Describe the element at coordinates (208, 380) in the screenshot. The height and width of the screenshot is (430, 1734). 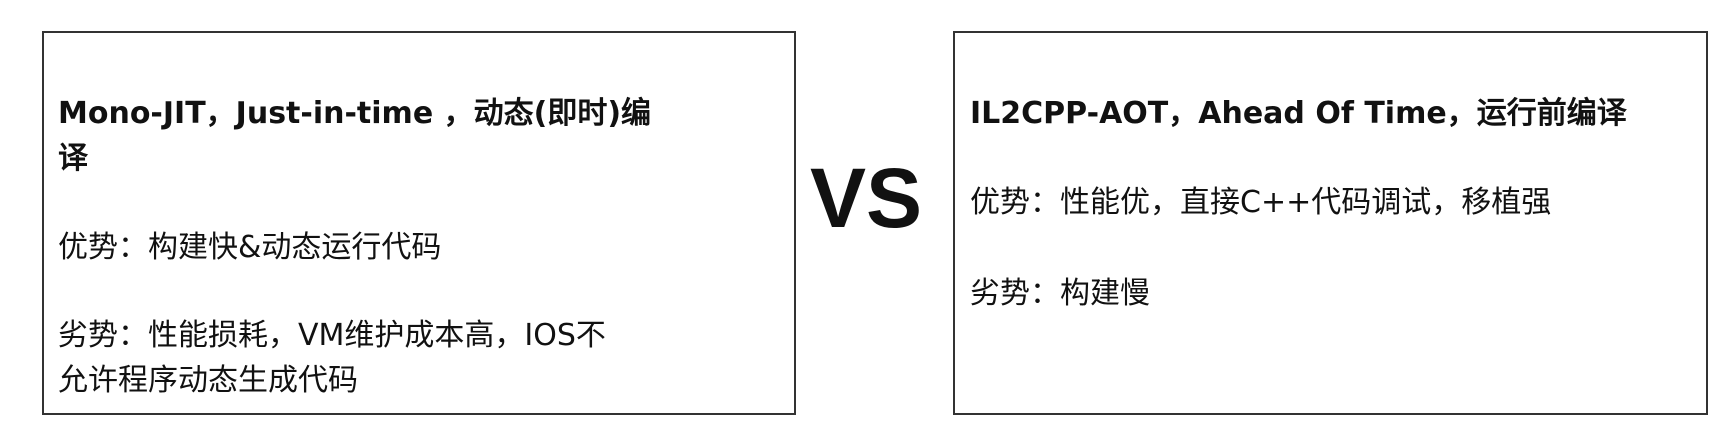
I see `mono-jit-cons-cont: 允许程序动态生成代码` at that location.